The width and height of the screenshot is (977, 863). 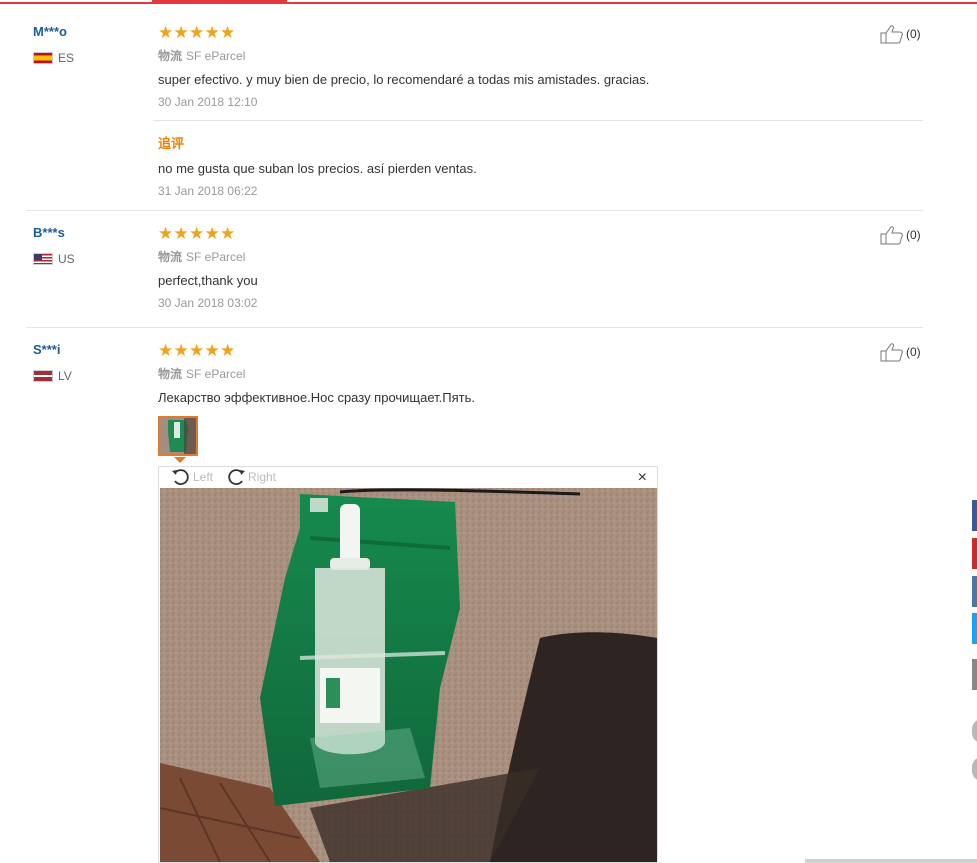 I want to click on us-flag-icon, so click(x=43, y=259).